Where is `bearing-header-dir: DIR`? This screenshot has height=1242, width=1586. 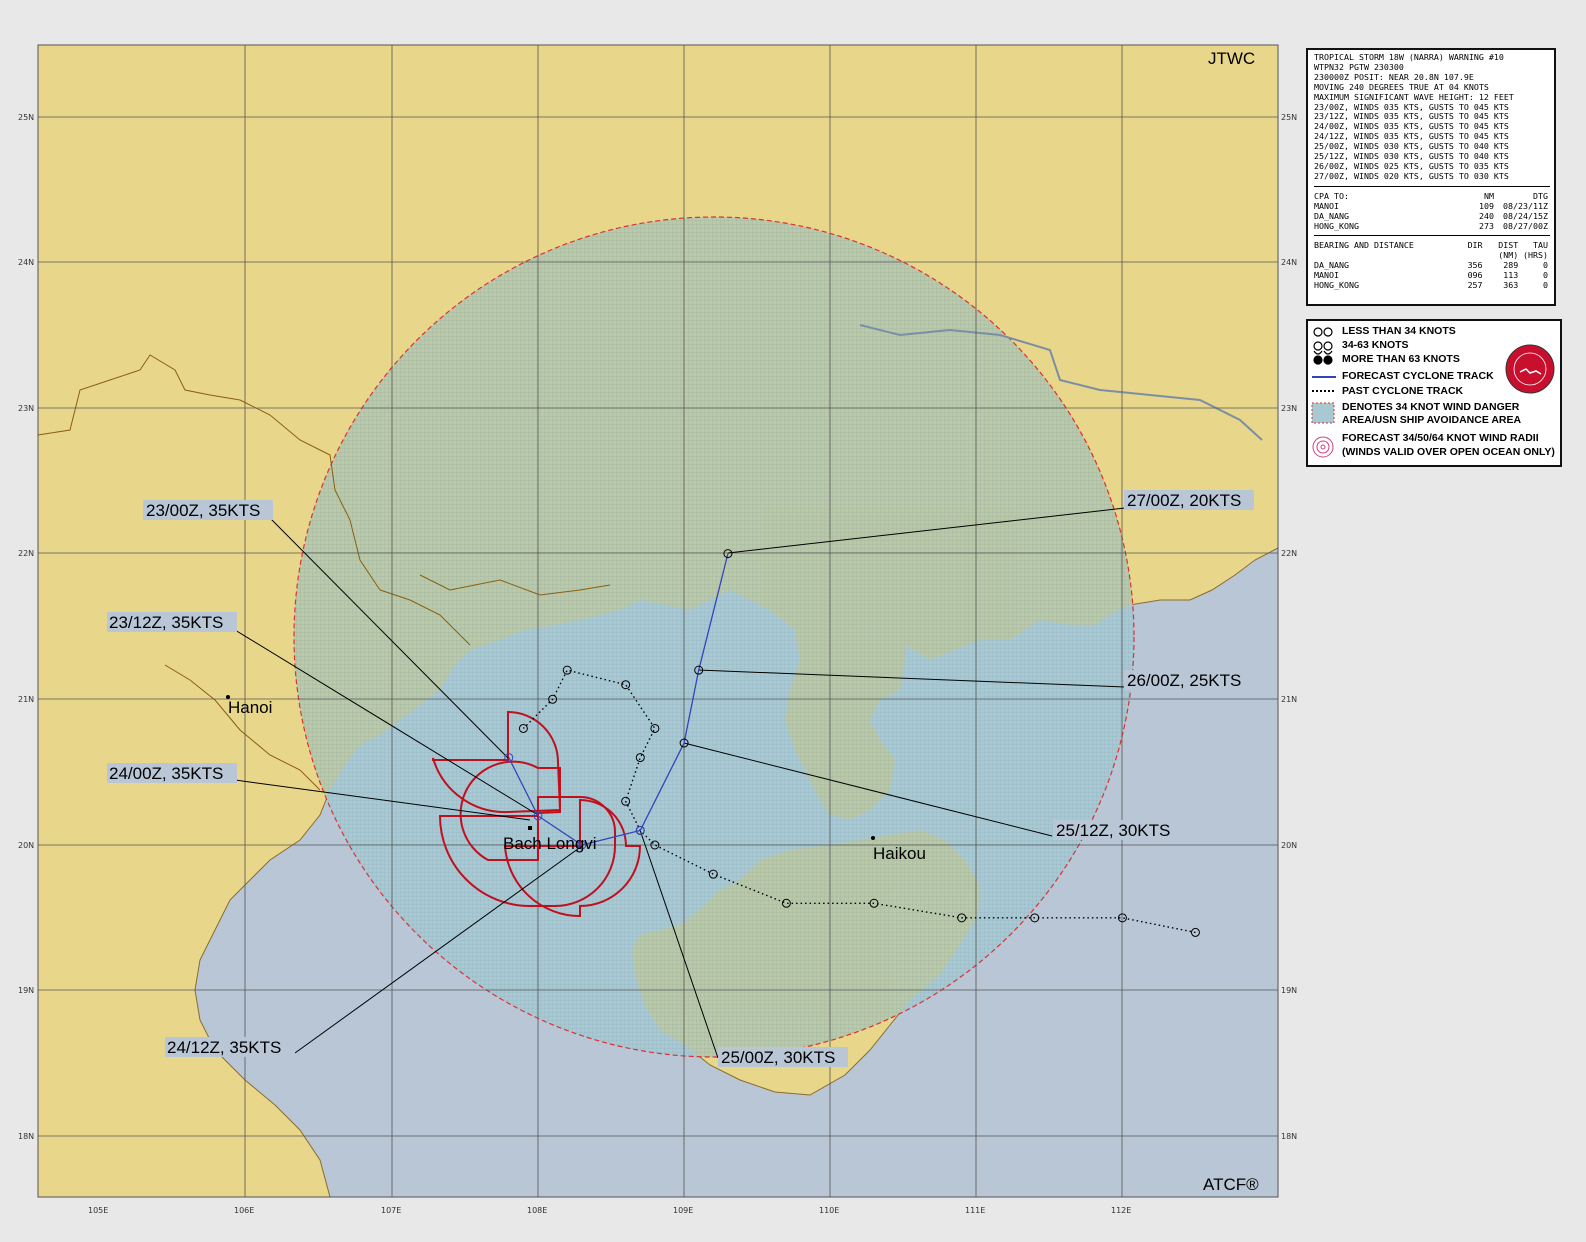
bearing-header-dir: DIR is located at coordinates (1475, 245).